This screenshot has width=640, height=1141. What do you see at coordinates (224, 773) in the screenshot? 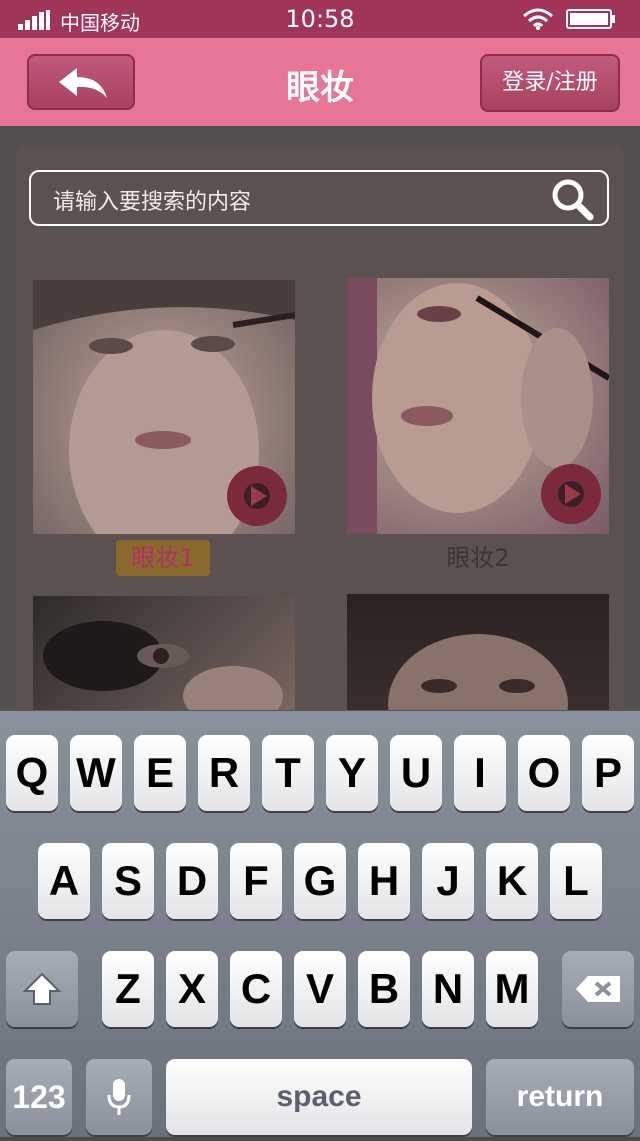
I see `key-r: R` at bounding box center [224, 773].